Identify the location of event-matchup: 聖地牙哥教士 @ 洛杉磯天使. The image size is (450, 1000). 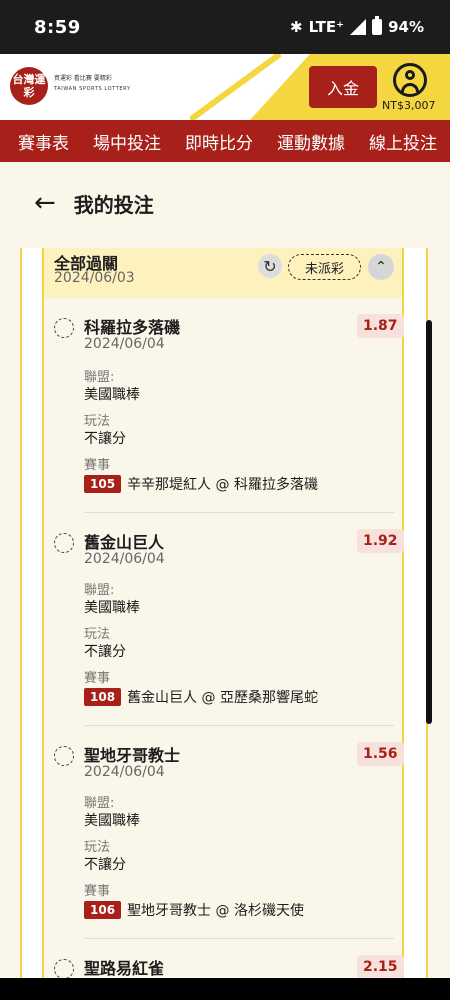
(215, 911).